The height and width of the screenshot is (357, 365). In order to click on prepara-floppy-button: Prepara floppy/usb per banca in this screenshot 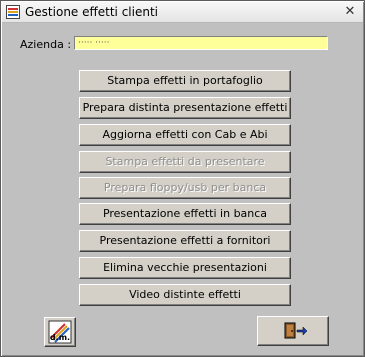, I will do `click(185, 188)`.